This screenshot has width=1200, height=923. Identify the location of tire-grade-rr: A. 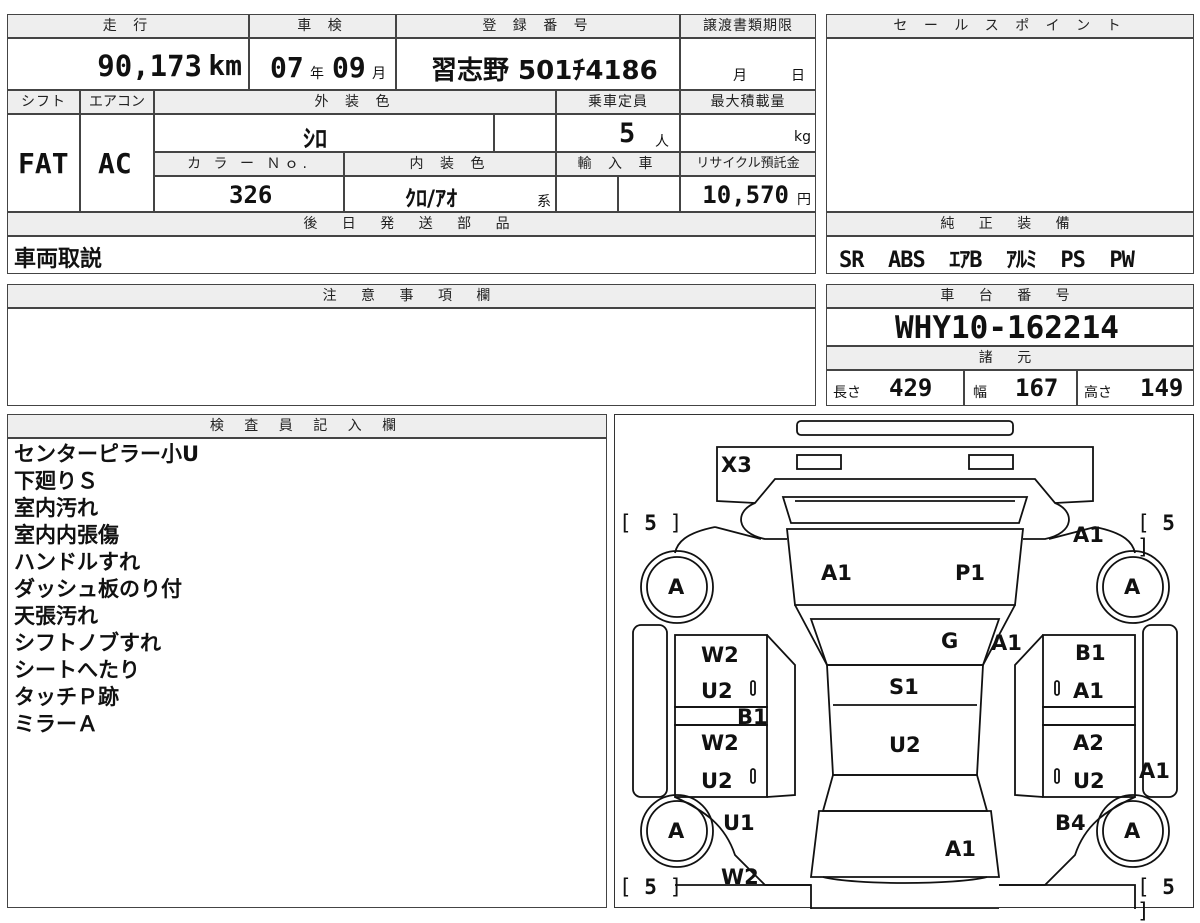
(1132, 831).